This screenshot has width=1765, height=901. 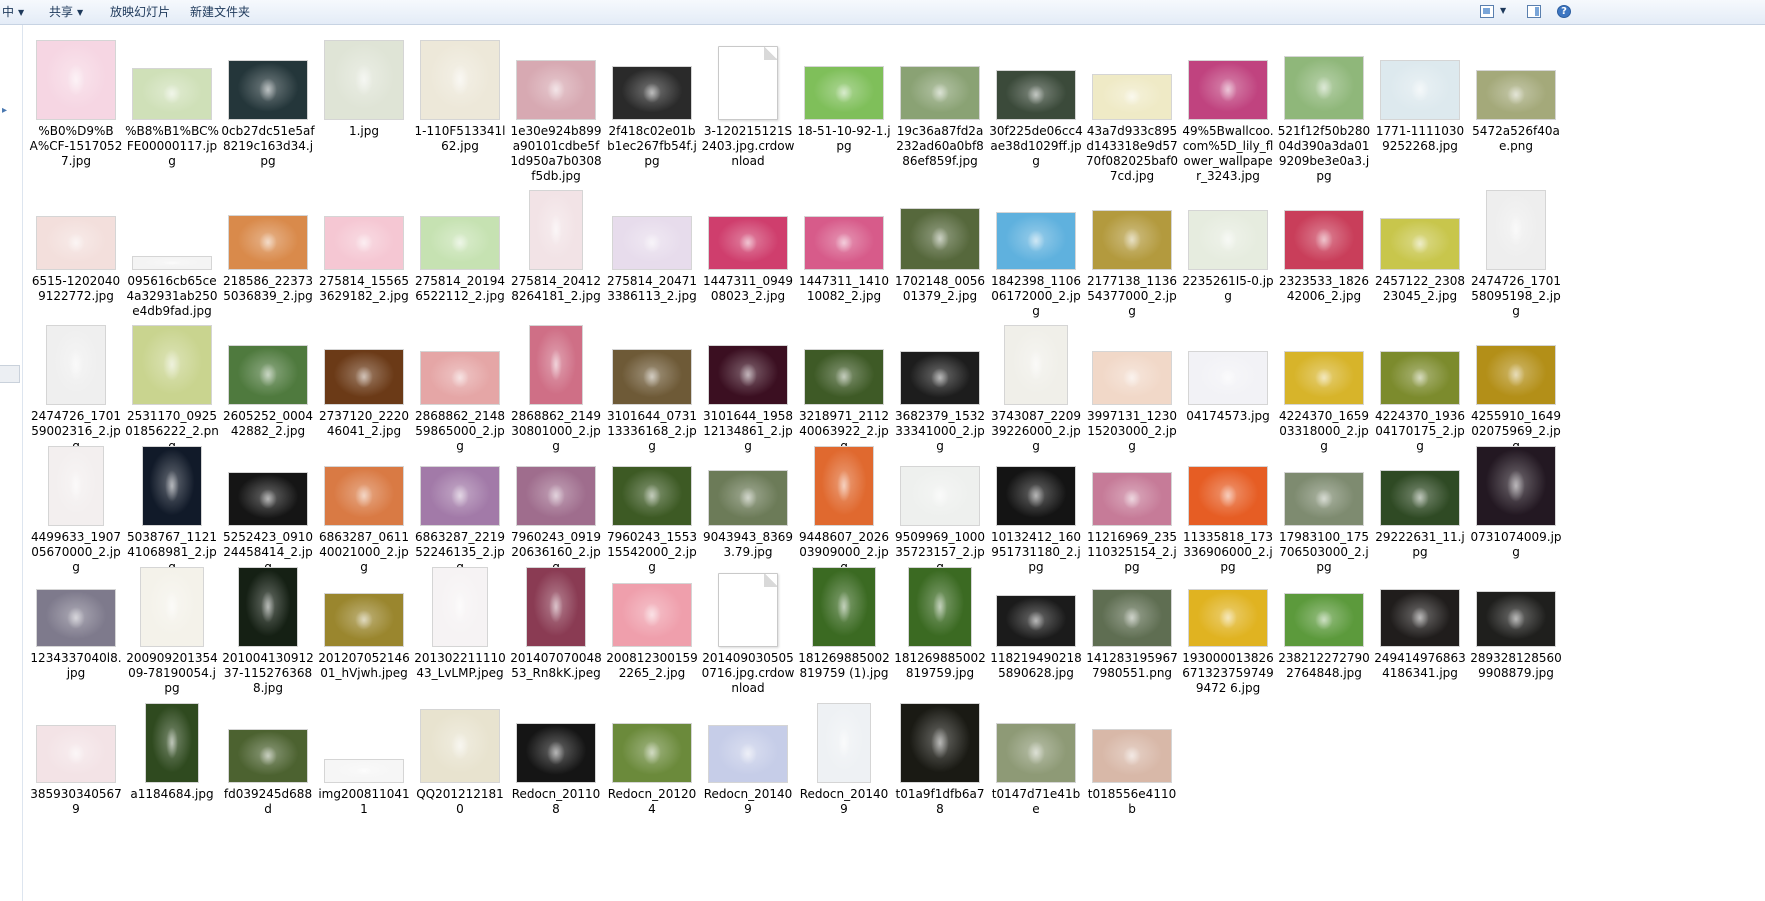 What do you see at coordinates (1420, 622) in the screenshot?
I see `file-item: 2494149768634186341.jpg` at bounding box center [1420, 622].